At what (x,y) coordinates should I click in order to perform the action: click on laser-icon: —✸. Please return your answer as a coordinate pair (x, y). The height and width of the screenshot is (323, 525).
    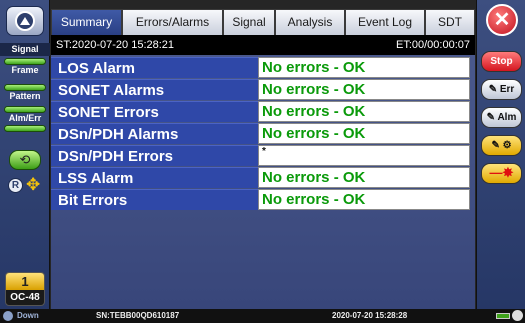
    Looking at the image, I should click on (501, 172).